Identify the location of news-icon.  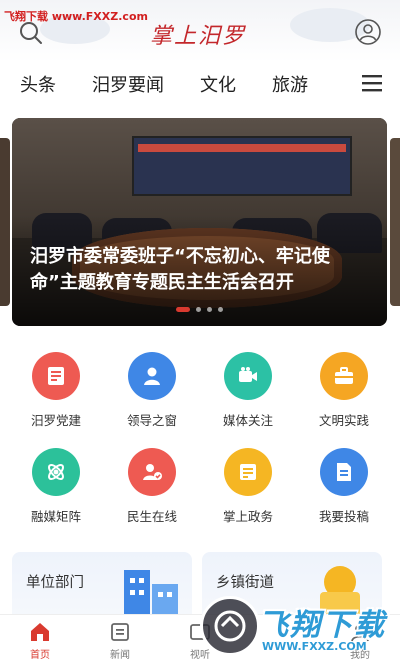
(120, 632).